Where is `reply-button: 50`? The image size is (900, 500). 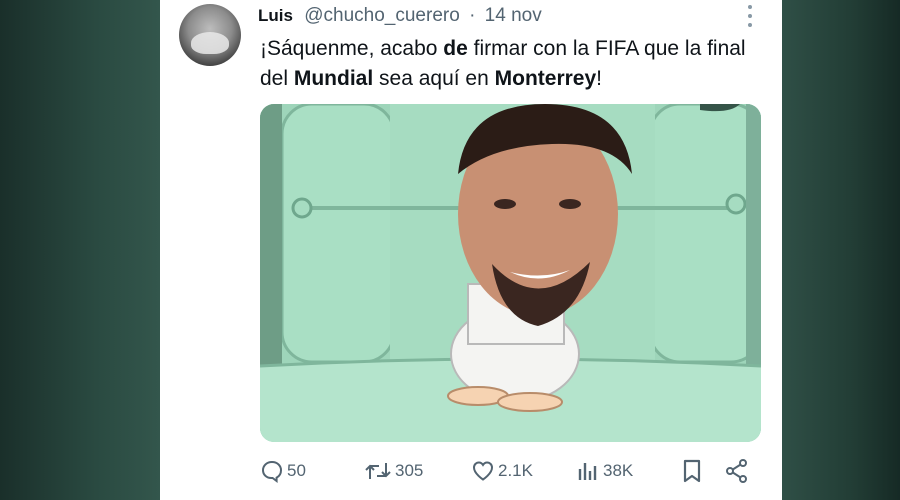
reply-button: 50 is located at coordinates (283, 471).